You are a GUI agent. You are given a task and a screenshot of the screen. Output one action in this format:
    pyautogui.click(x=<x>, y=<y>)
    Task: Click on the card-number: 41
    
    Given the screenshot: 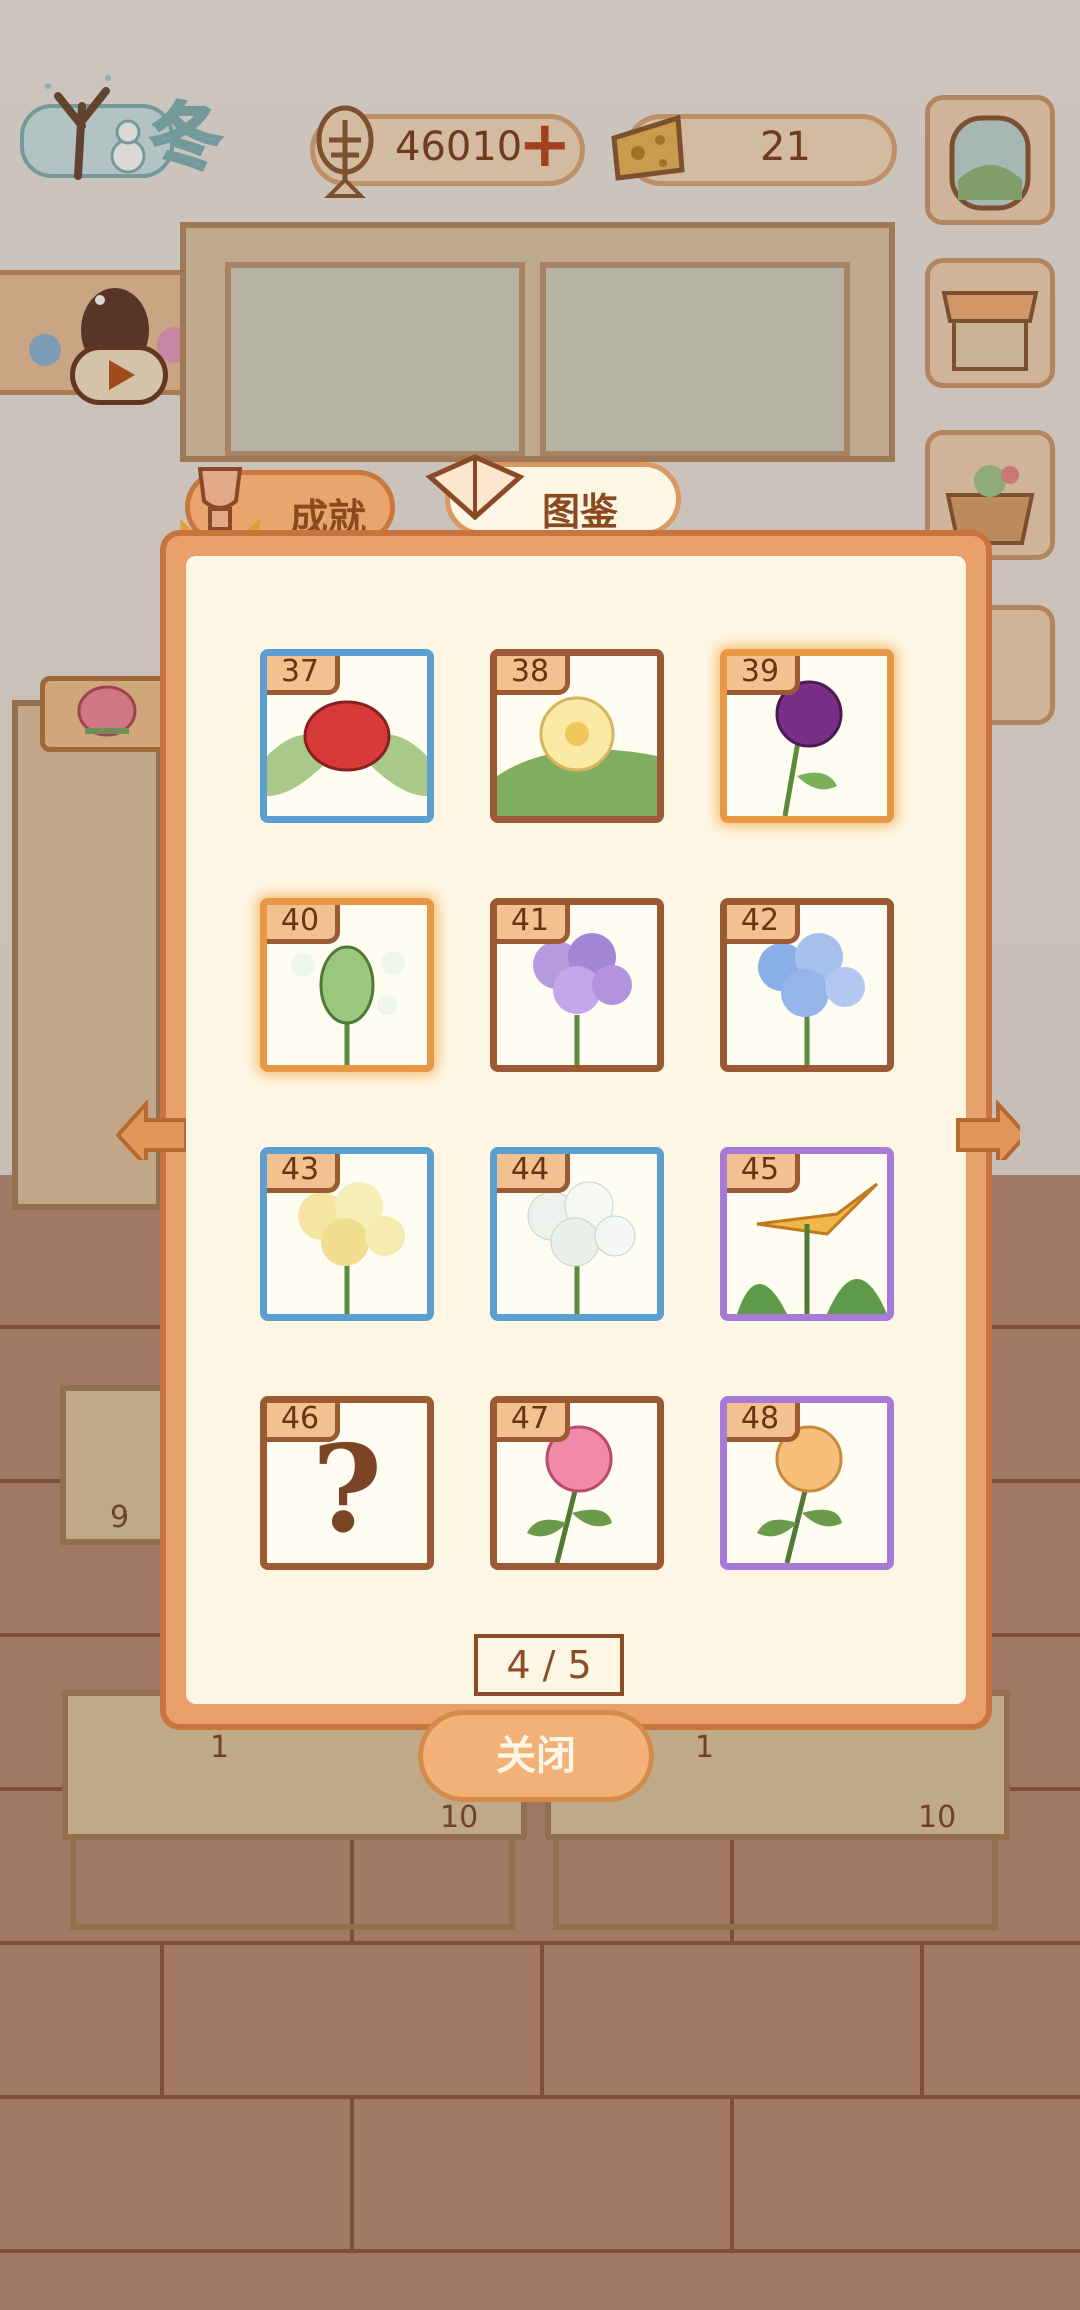 What is the action you would take?
    pyautogui.click(x=533, y=924)
    